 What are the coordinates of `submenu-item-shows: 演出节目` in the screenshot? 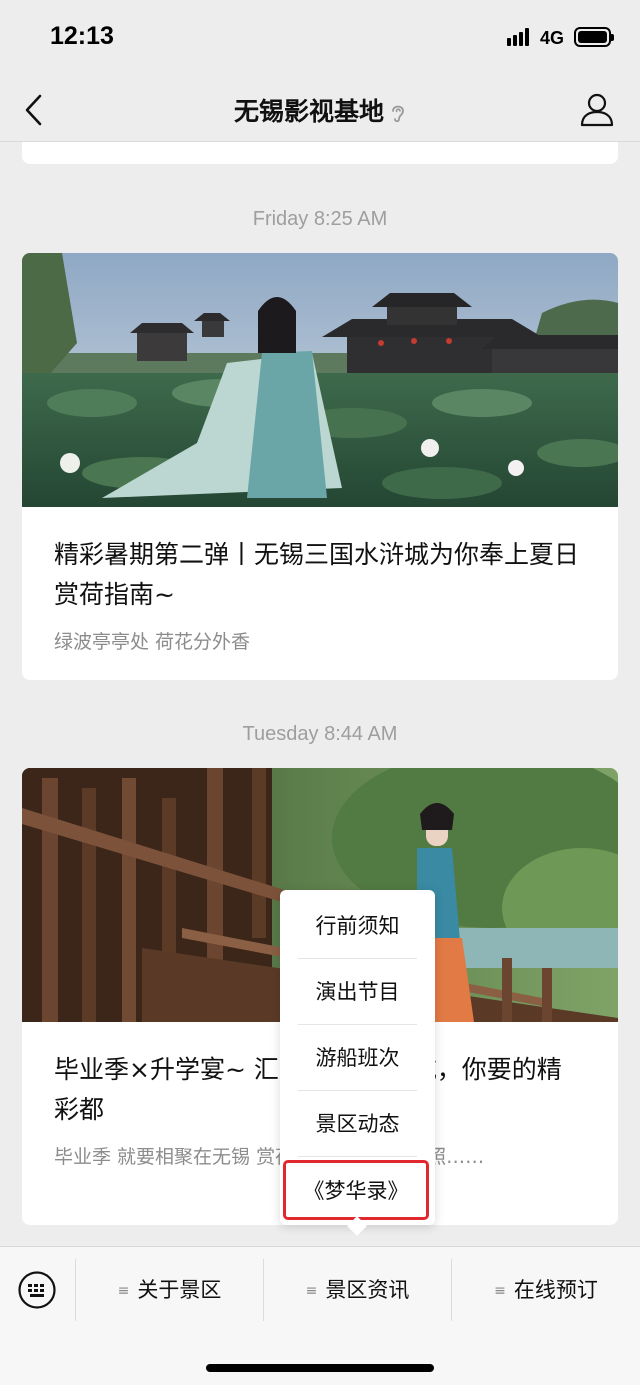 It's located at (357, 992).